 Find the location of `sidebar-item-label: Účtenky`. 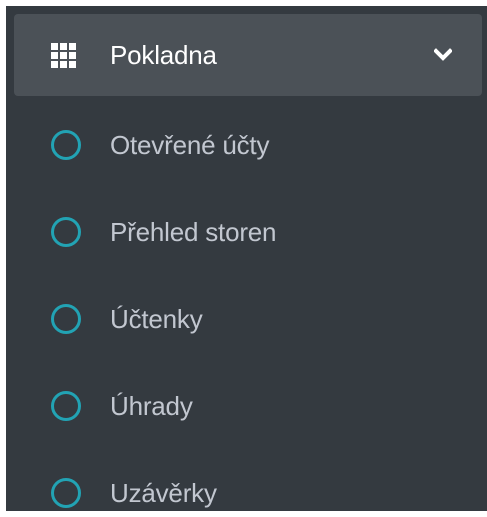

sidebar-item-label: Účtenky is located at coordinates (156, 319).